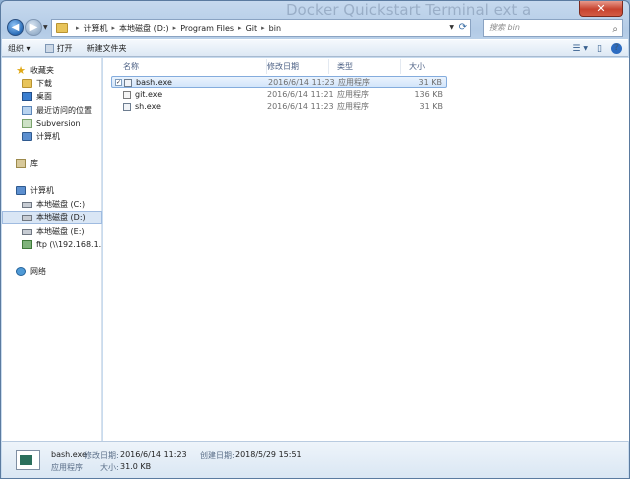 The image size is (630, 479). I want to click on star-icon: ★, so click(21, 70).